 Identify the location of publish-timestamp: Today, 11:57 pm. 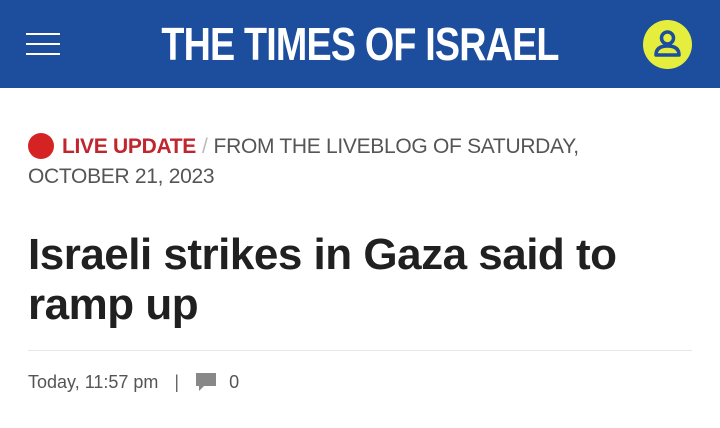
(93, 382).